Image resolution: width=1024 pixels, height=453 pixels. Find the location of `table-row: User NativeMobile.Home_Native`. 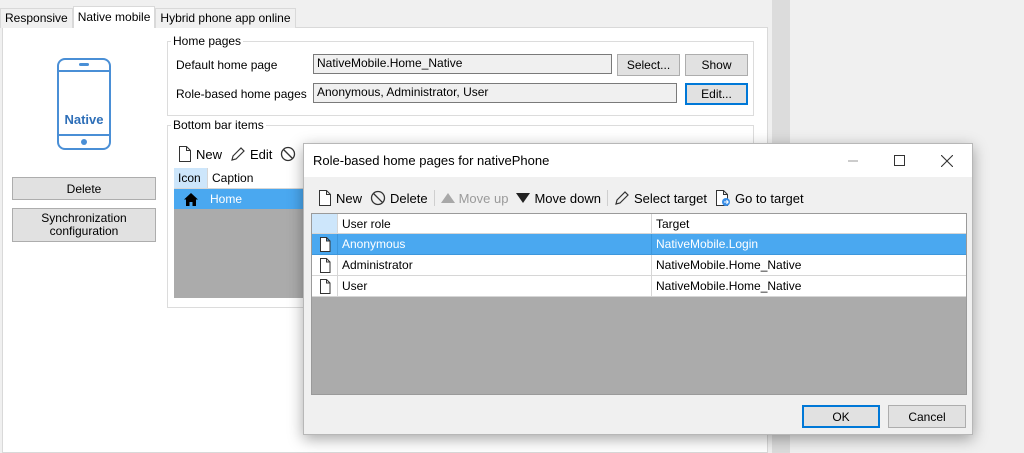

table-row: User NativeMobile.Home_Native is located at coordinates (639, 286).